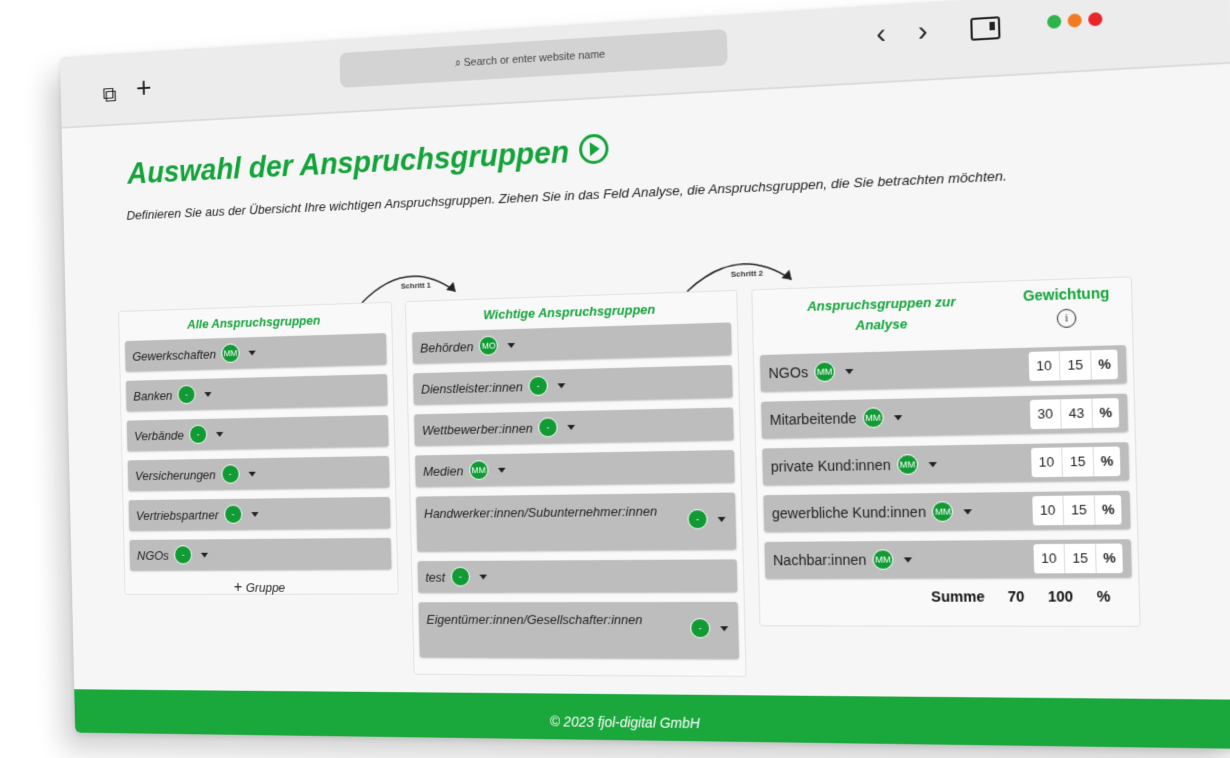 The height and width of the screenshot is (758, 1230). I want to click on weight-heading-block: Gewichtung i, so click(1067, 306).